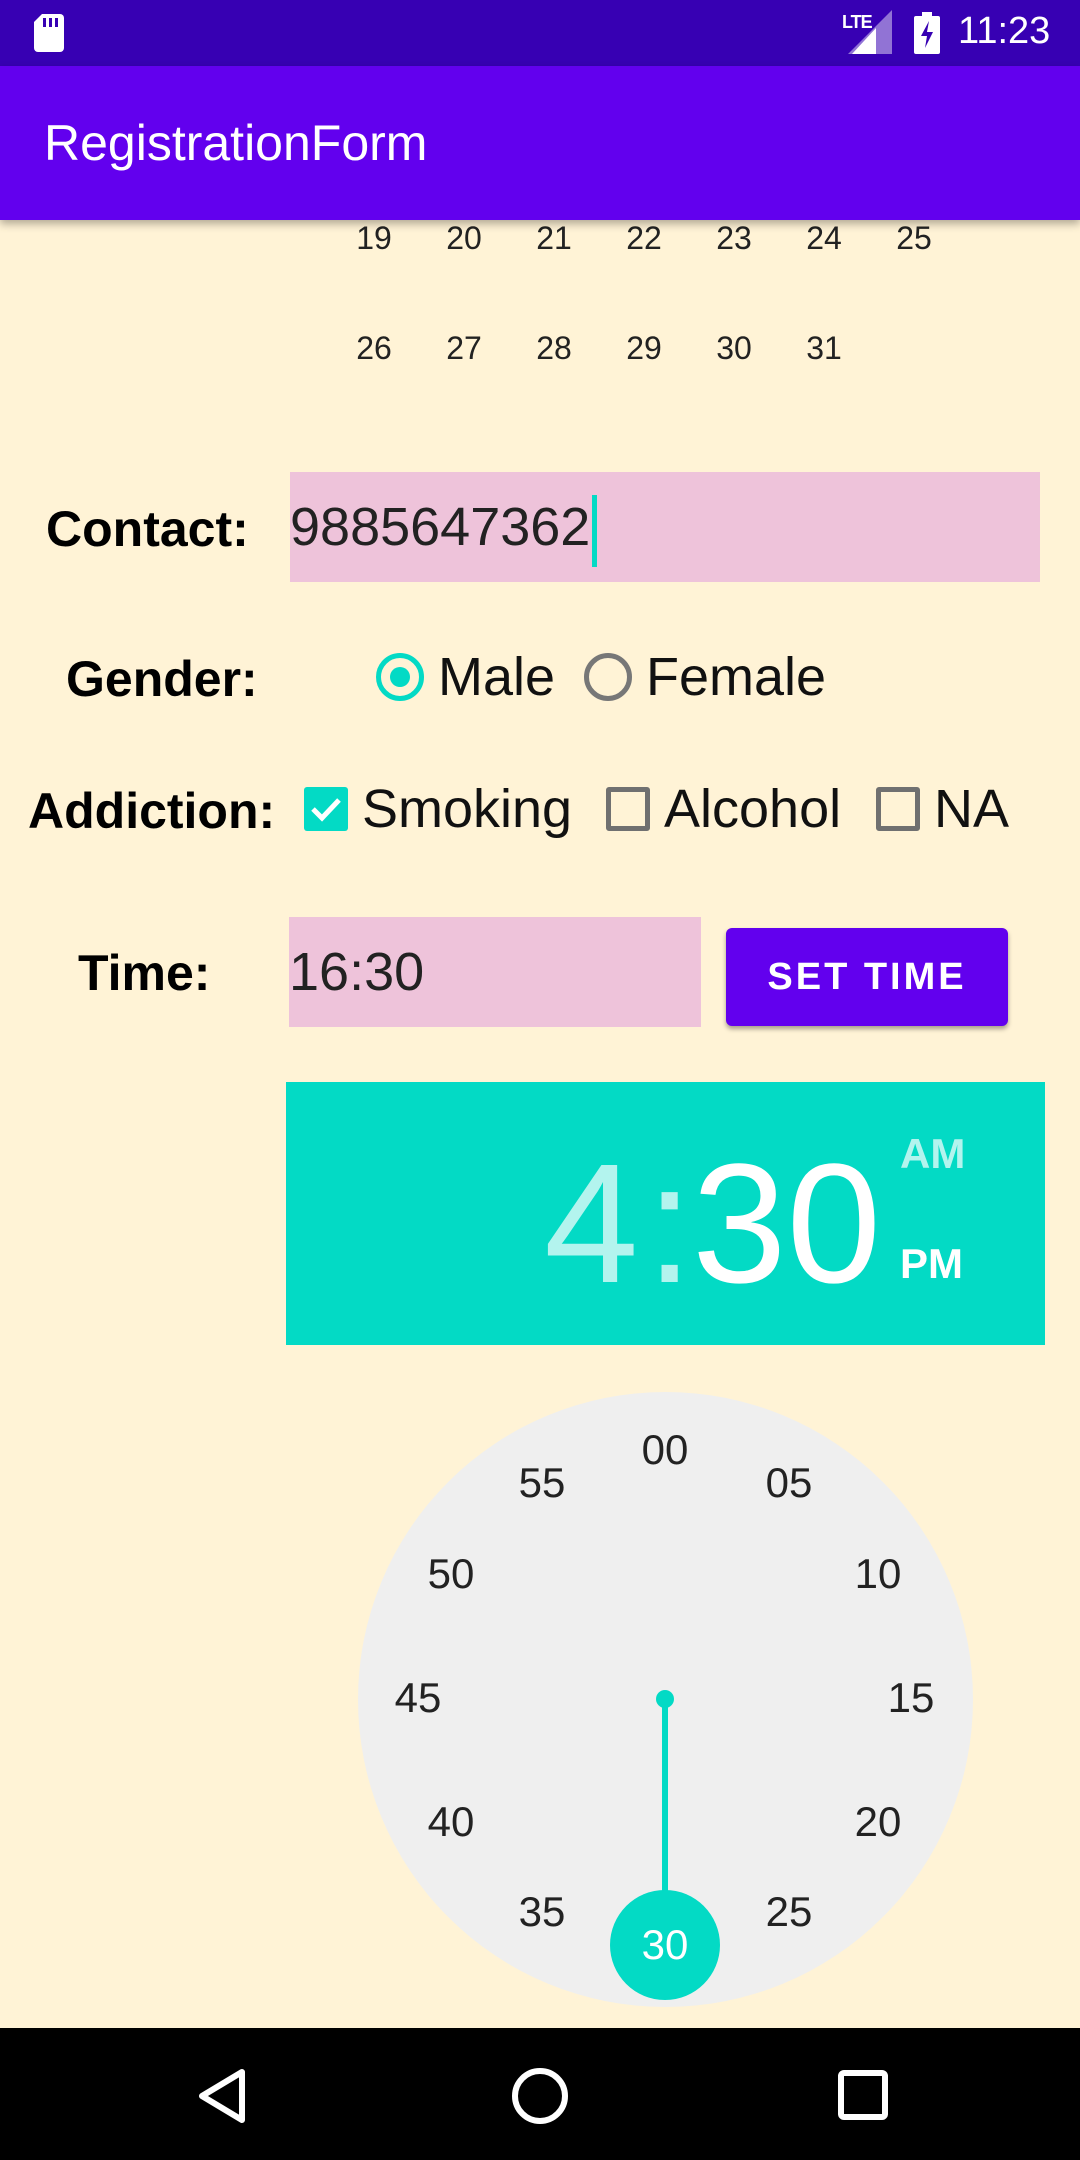  Describe the element at coordinates (144, 973) in the screenshot. I see `time-label: Time:` at that location.